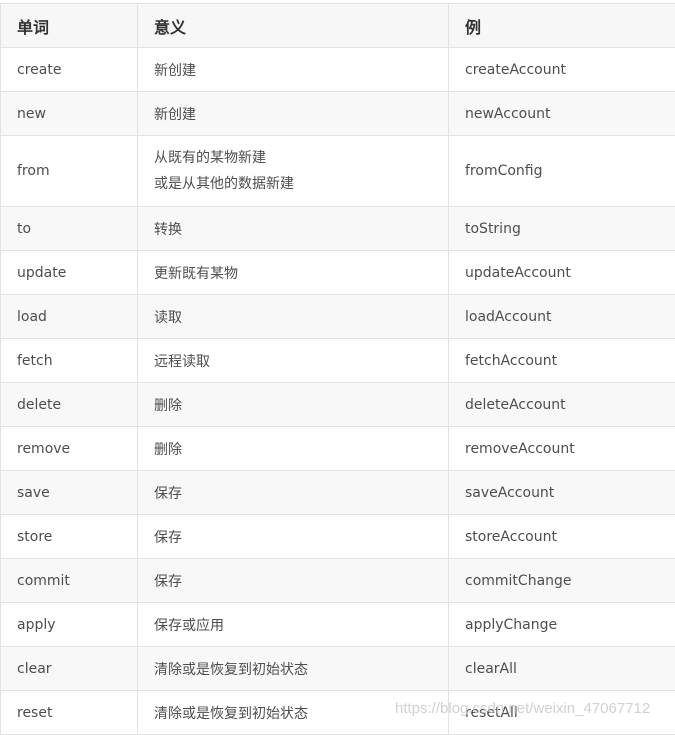  What do you see at coordinates (69, 70) in the screenshot?
I see `cell-word: create` at bounding box center [69, 70].